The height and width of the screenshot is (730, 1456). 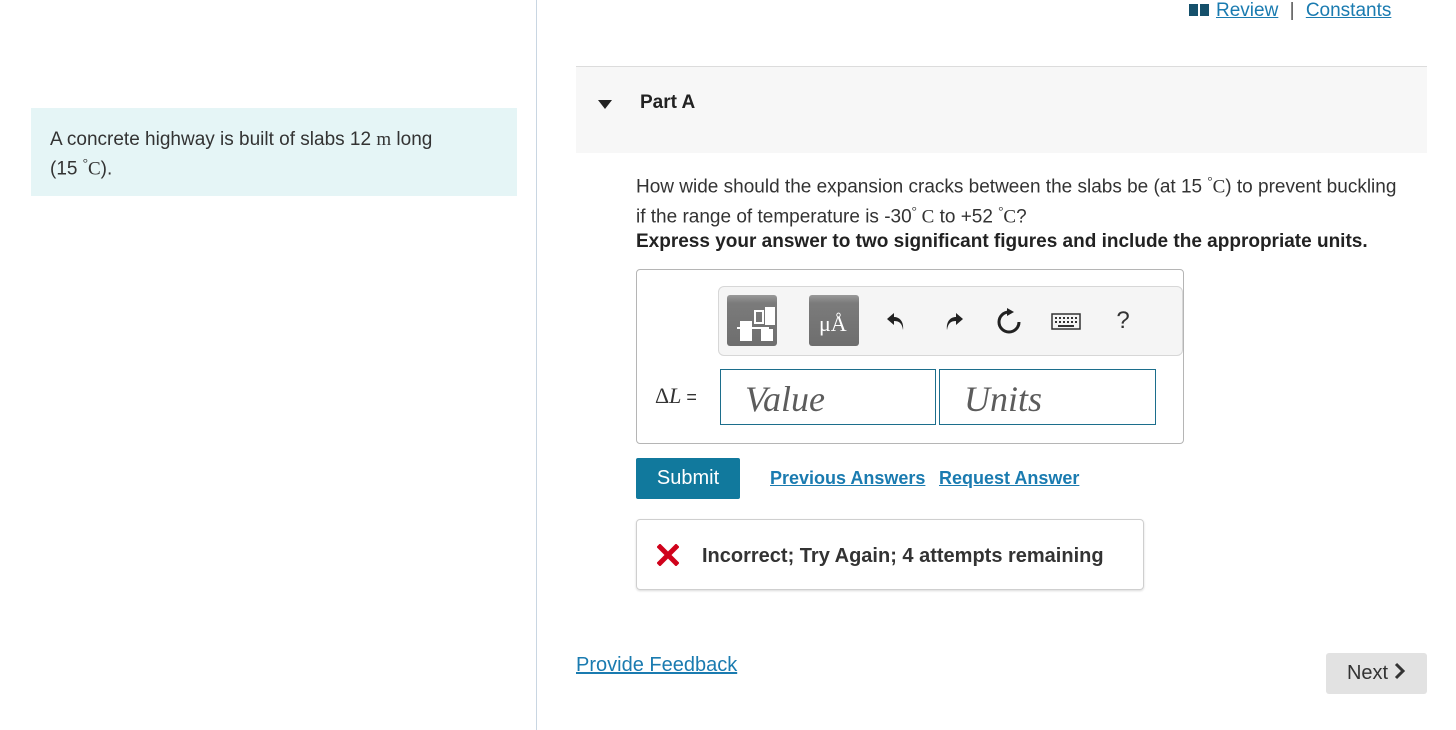 I want to click on collapse-caret-icon, so click(x=605, y=104).